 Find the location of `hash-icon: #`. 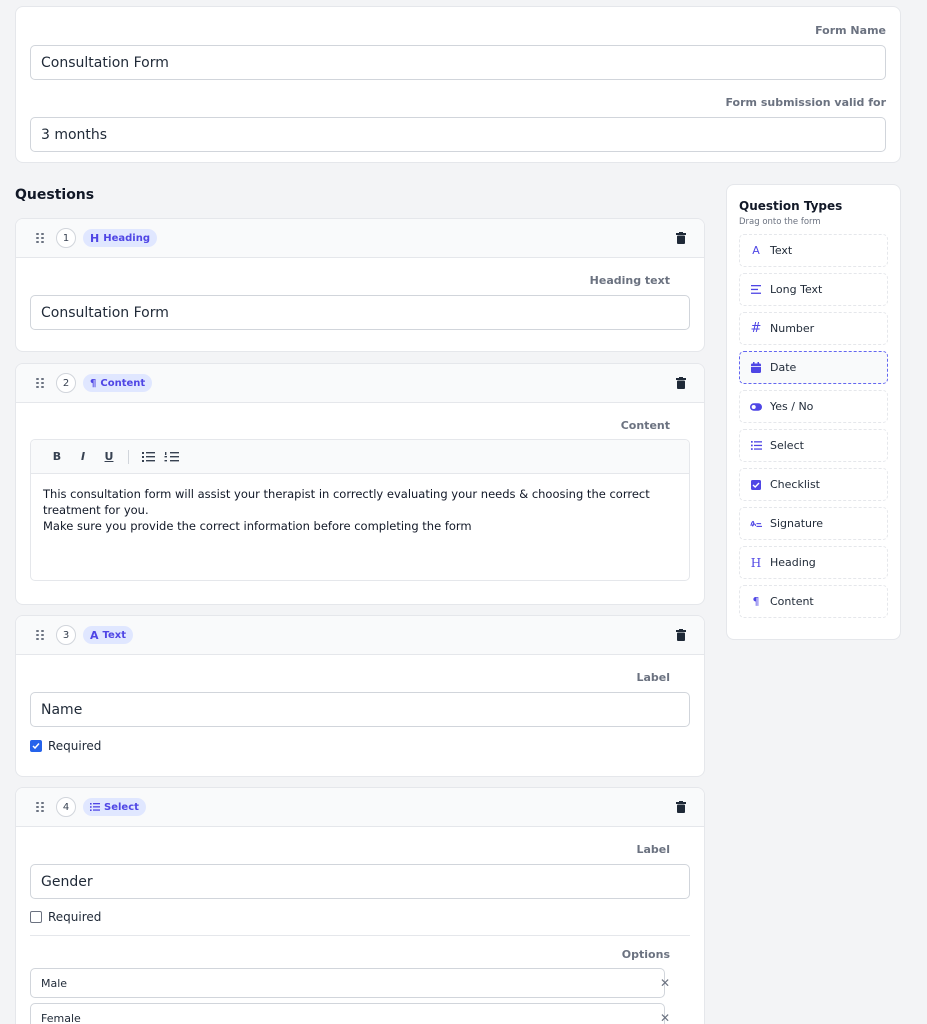

hash-icon: # is located at coordinates (756, 328).